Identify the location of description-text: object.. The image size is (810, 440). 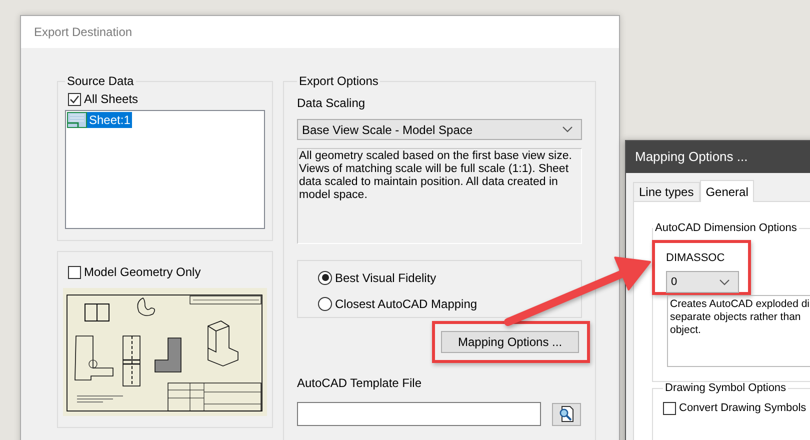
(686, 330).